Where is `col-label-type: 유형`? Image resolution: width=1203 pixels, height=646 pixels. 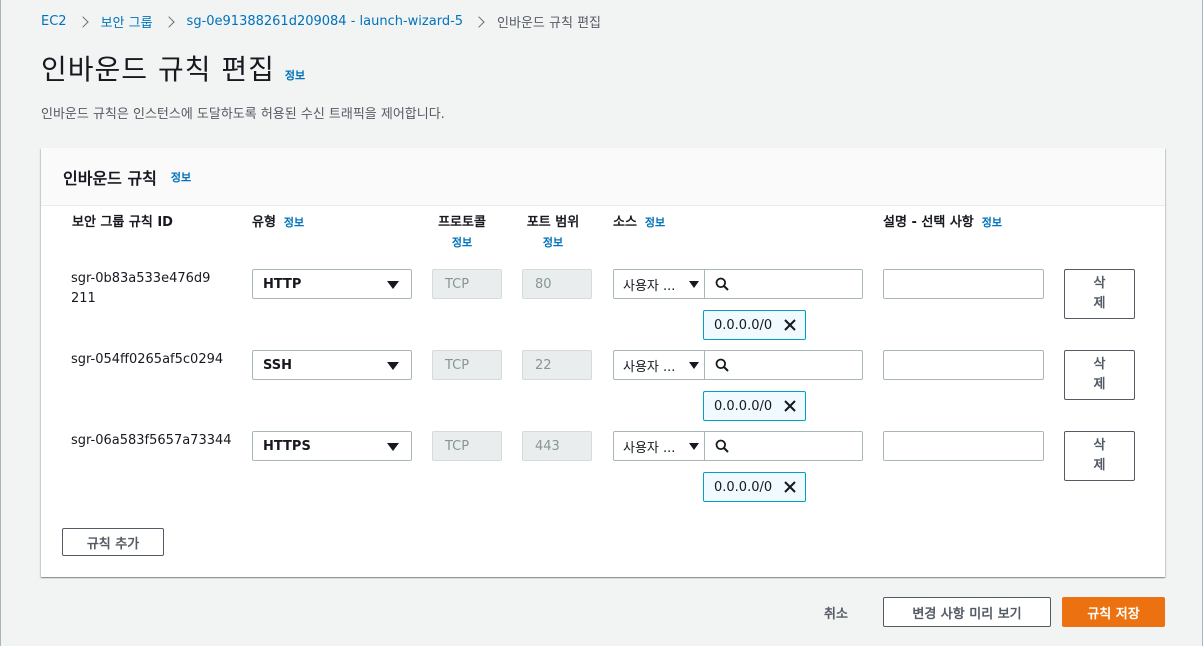 col-label-type: 유형 is located at coordinates (264, 222).